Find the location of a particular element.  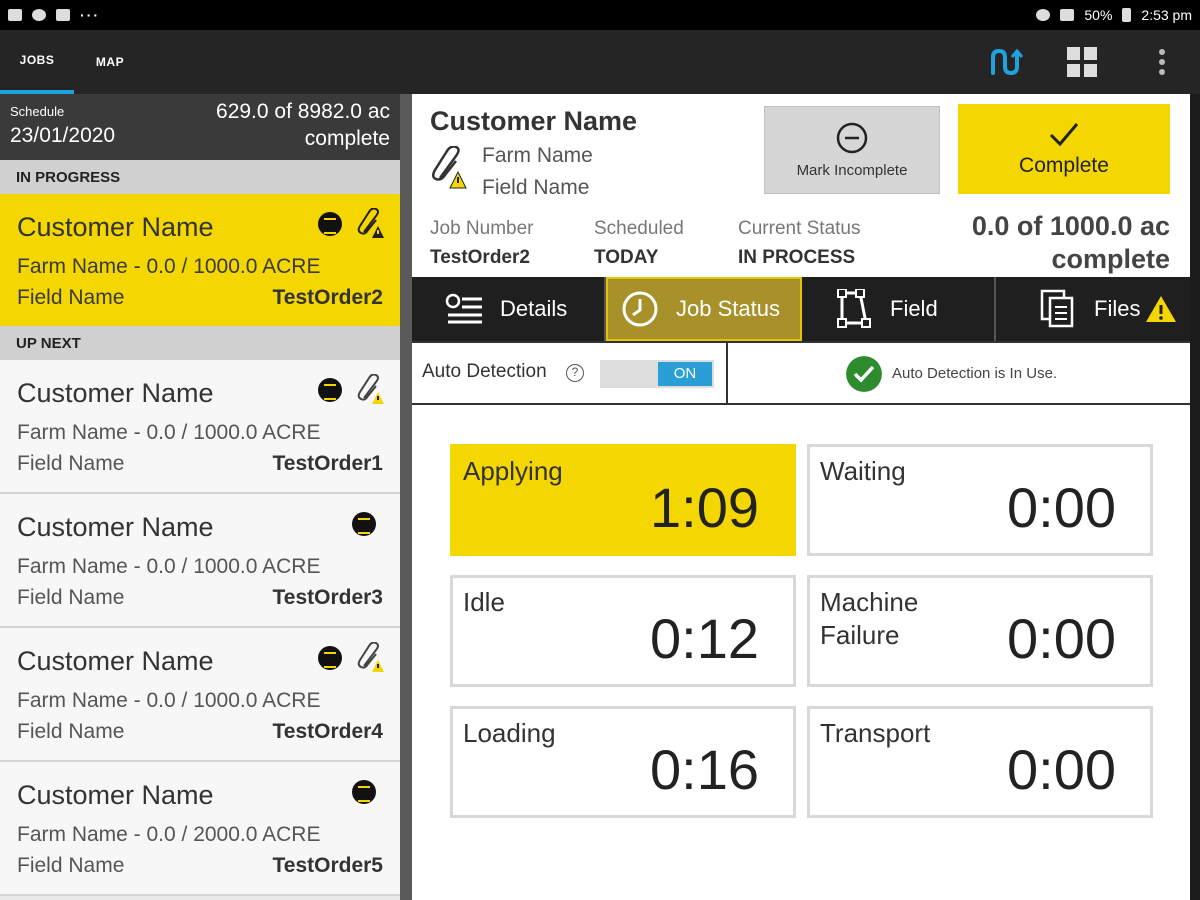

timer-applying: Applying 1:09 is located at coordinates (623, 500).